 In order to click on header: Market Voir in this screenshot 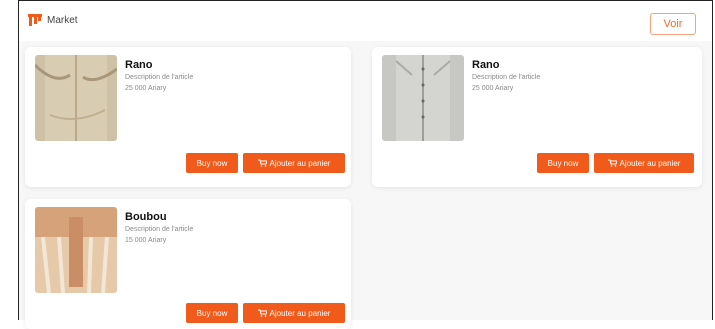, I will do `click(365, 21)`.